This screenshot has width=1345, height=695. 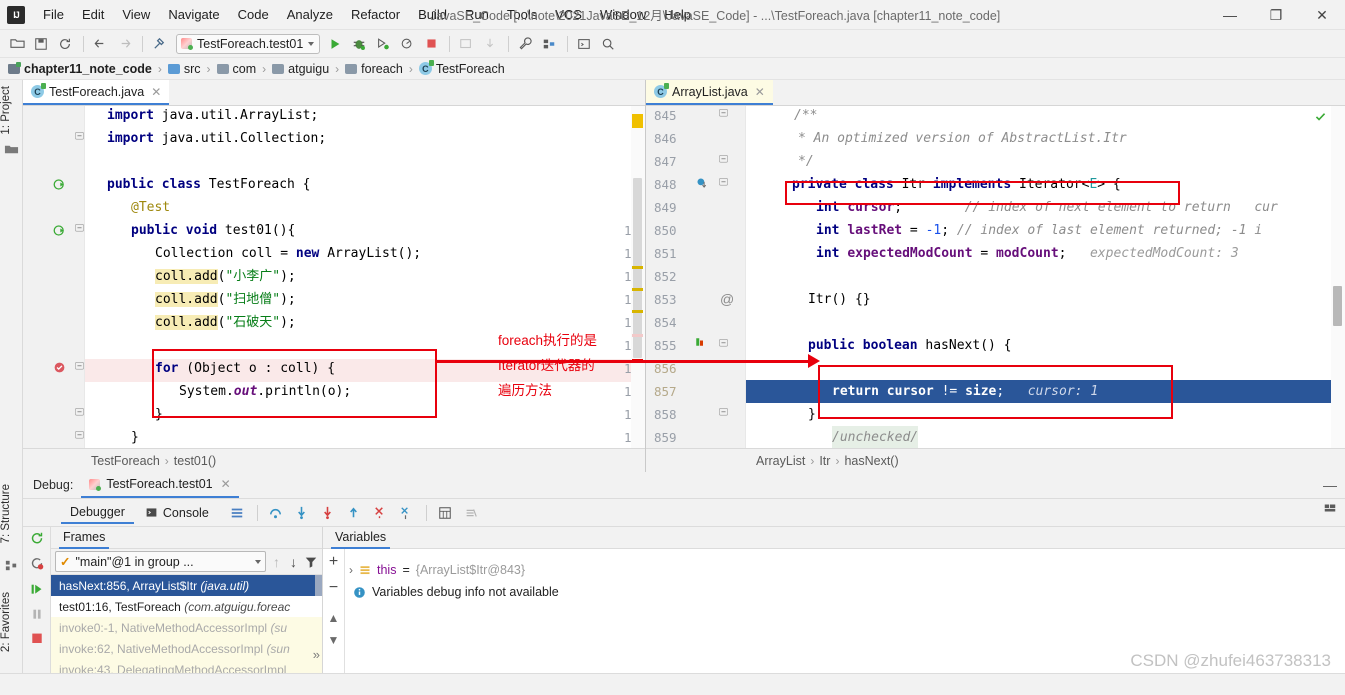 What do you see at coordinates (445, 513) in the screenshot?
I see `evaluate-expression-icon` at bounding box center [445, 513].